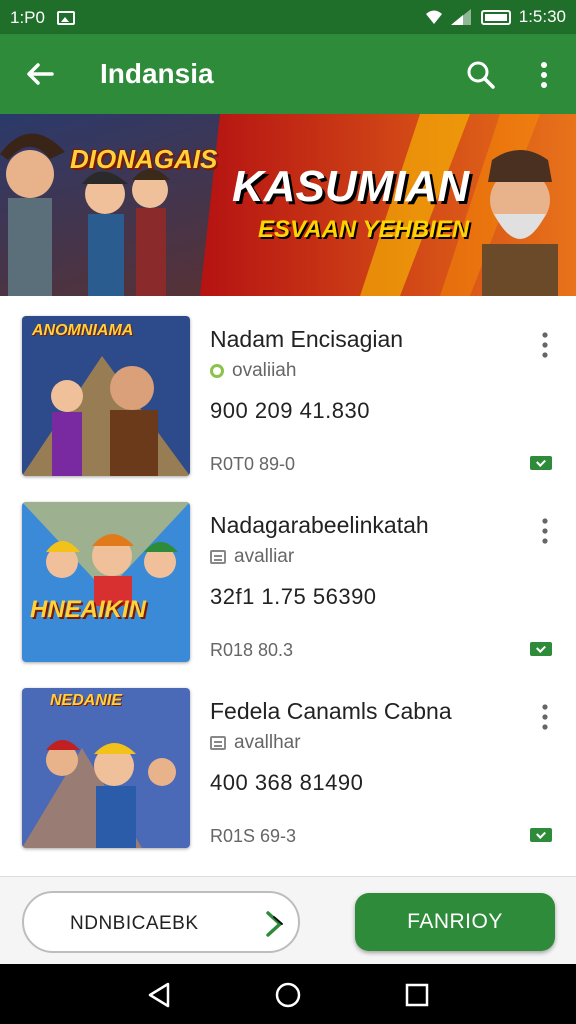 The height and width of the screenshot is (1024, 576). What do you see at coordinates (495, 17) in the screenshot?
I see `battery-icon` at bounding box center [495, 17].